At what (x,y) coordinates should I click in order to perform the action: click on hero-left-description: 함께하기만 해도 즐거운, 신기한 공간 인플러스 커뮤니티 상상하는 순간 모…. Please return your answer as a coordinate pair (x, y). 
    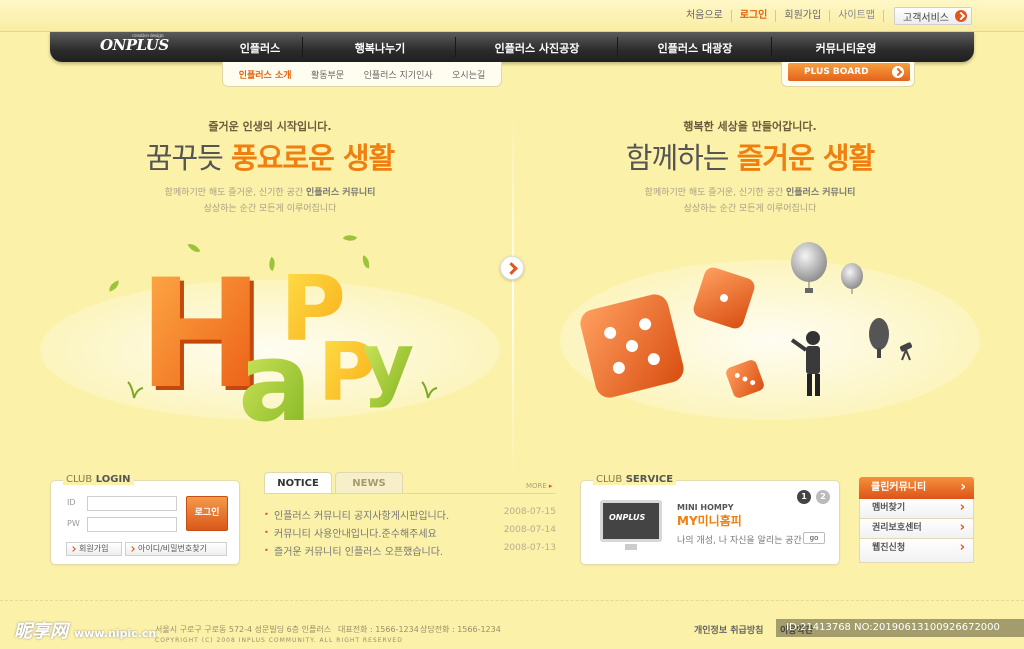
    Looking at the image, I should click on (270, 201).